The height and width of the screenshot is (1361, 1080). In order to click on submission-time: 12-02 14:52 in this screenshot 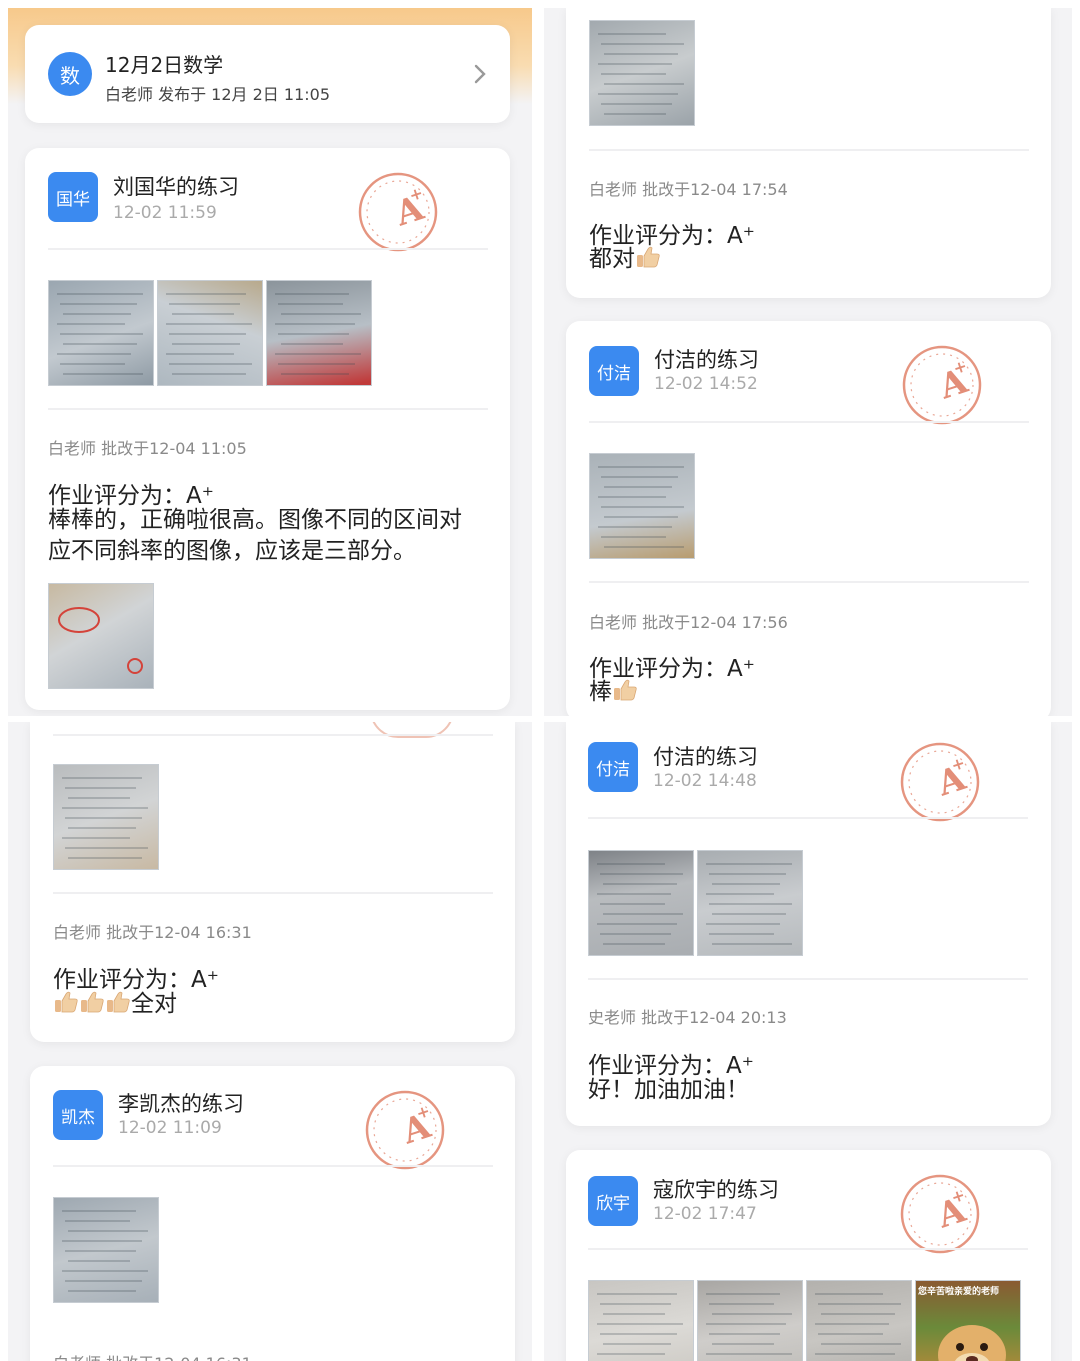, I will do `click(706, 384)`.